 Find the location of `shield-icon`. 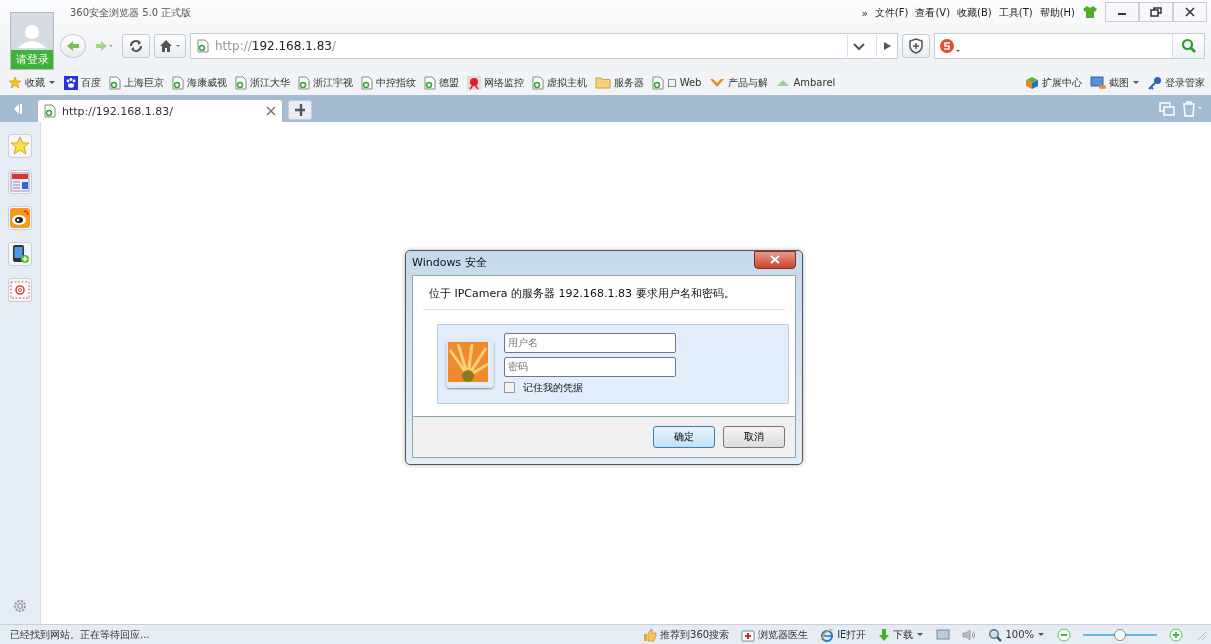

shield-icon is located at coordinates (916, 46).